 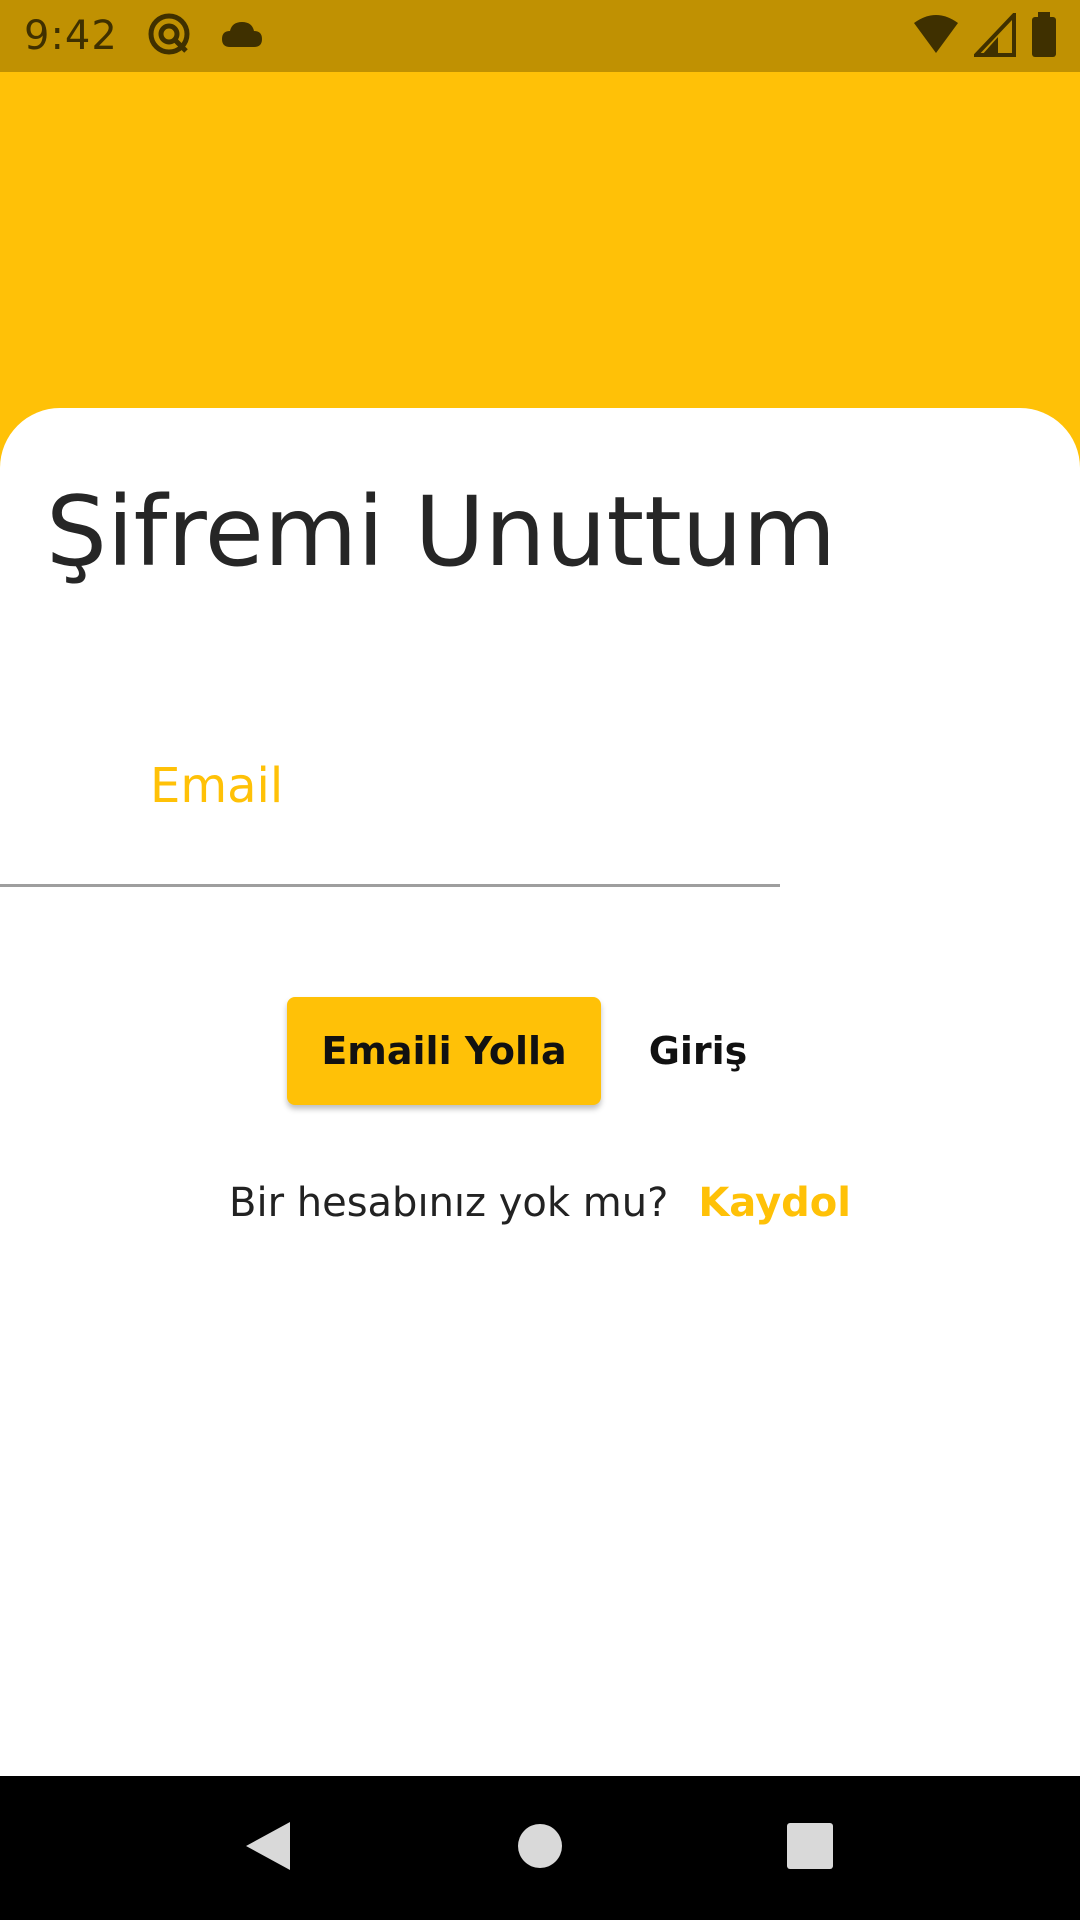 What do you see at coordinates (540, 861) in the screenshot?
I see `email-input` at bounding box center [540, 861].